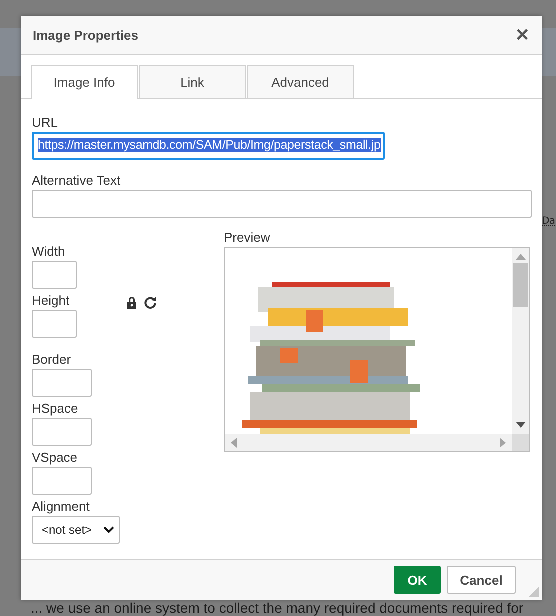 The height and width of the screenshot is (616, 556). Describe the element at coordinates (282, 204) in the screenshot. I see `alt-text-field` at that location.